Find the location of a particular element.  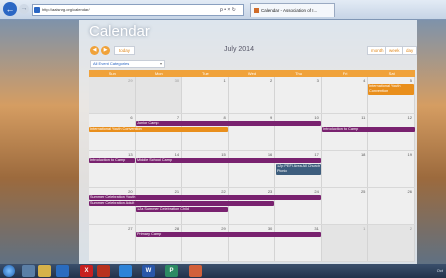

folder-icon is located at coordinates (44, 271).